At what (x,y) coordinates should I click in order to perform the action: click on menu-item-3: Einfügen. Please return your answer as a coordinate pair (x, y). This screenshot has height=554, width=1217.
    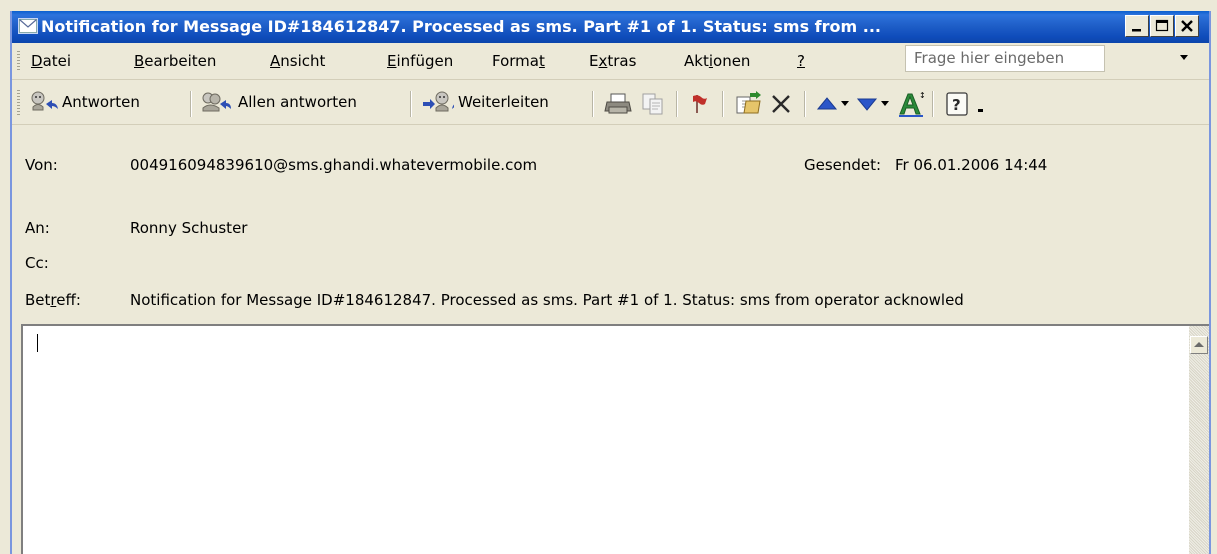
    Looking at the image, I should click on (420, 61).